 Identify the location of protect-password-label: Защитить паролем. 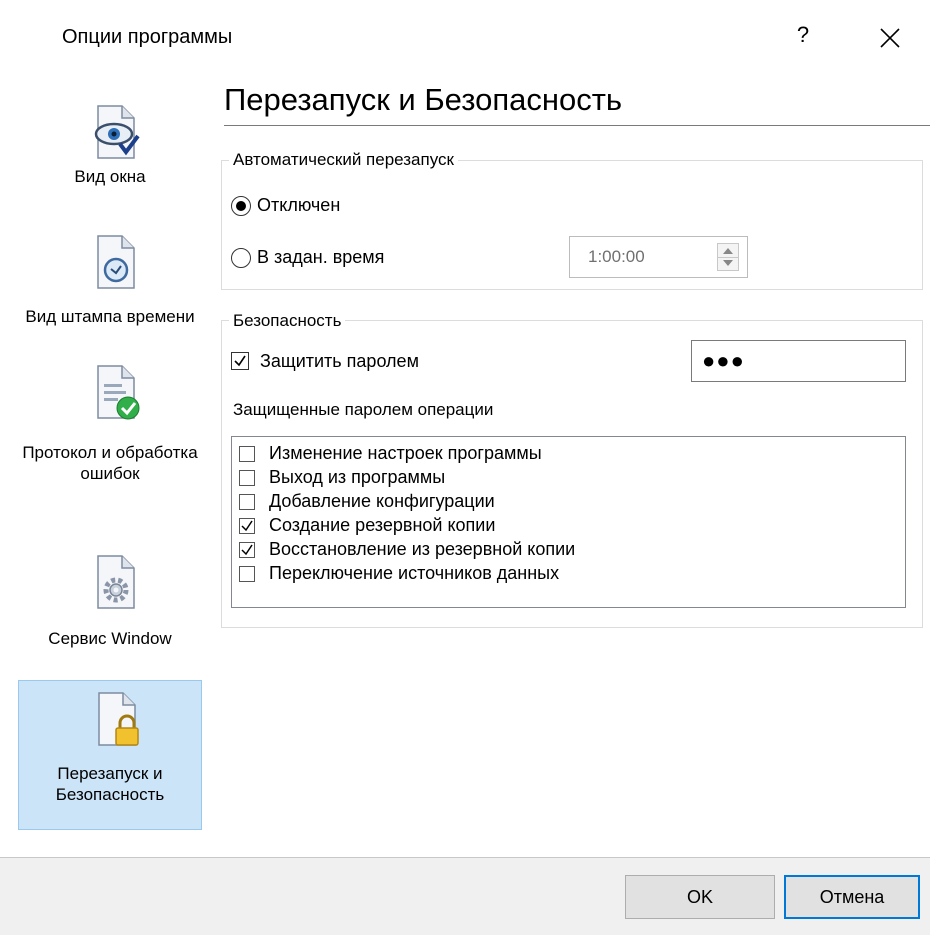
(339, 361).